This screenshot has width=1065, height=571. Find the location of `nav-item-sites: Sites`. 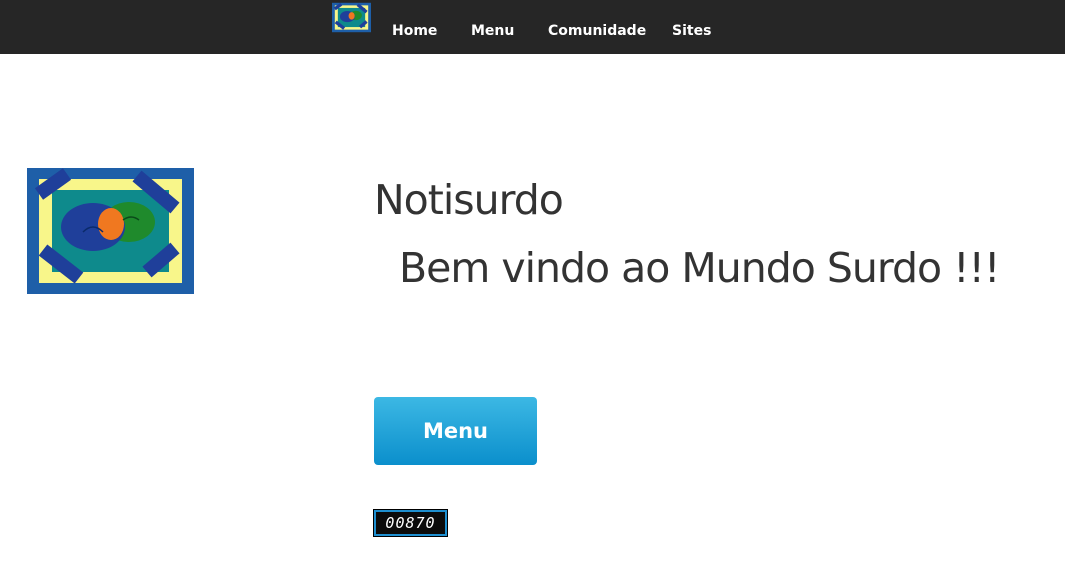

nav-item-sites: Sites is located at coordinates (691, 31).